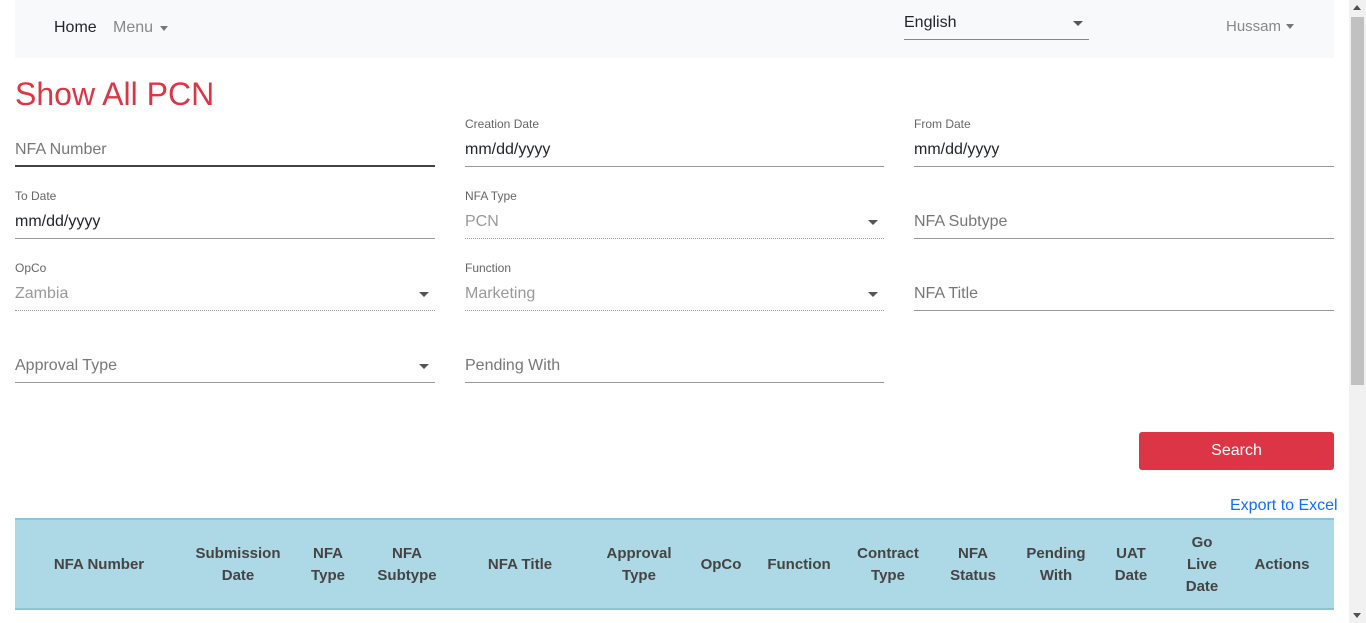 The image size is (1366, 623). What do you see at coordinates (973, 575) in the screenshot?
I see `column-header-text: Status` at bounding box center [973, 575].